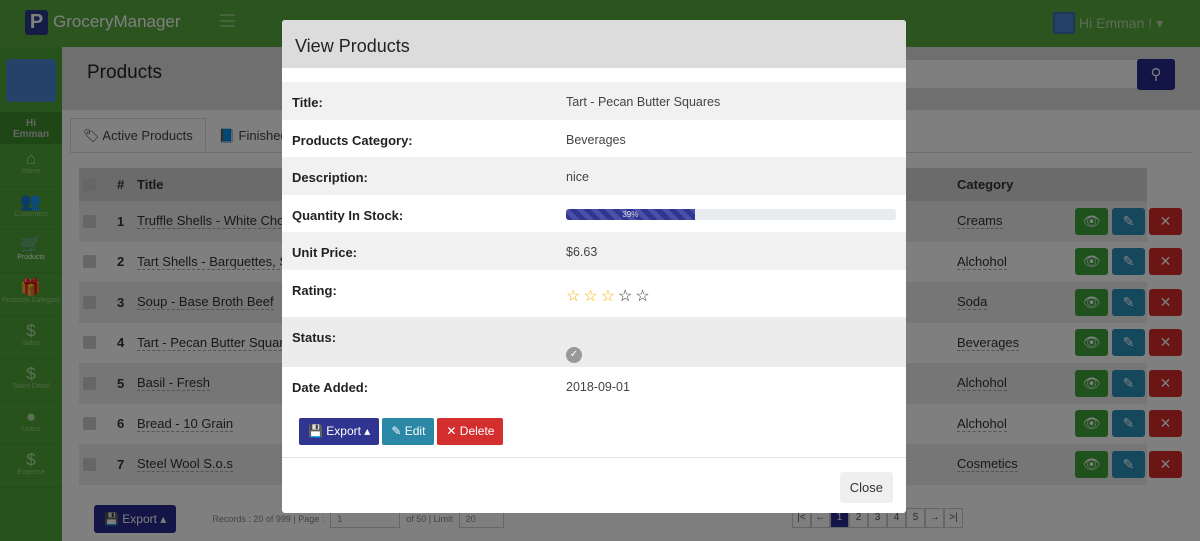 This screenshot has width=1200, height=541. Describe the element at coordinates (477, 431) in the screenshot. I see `delete-label: Delete` at that location.